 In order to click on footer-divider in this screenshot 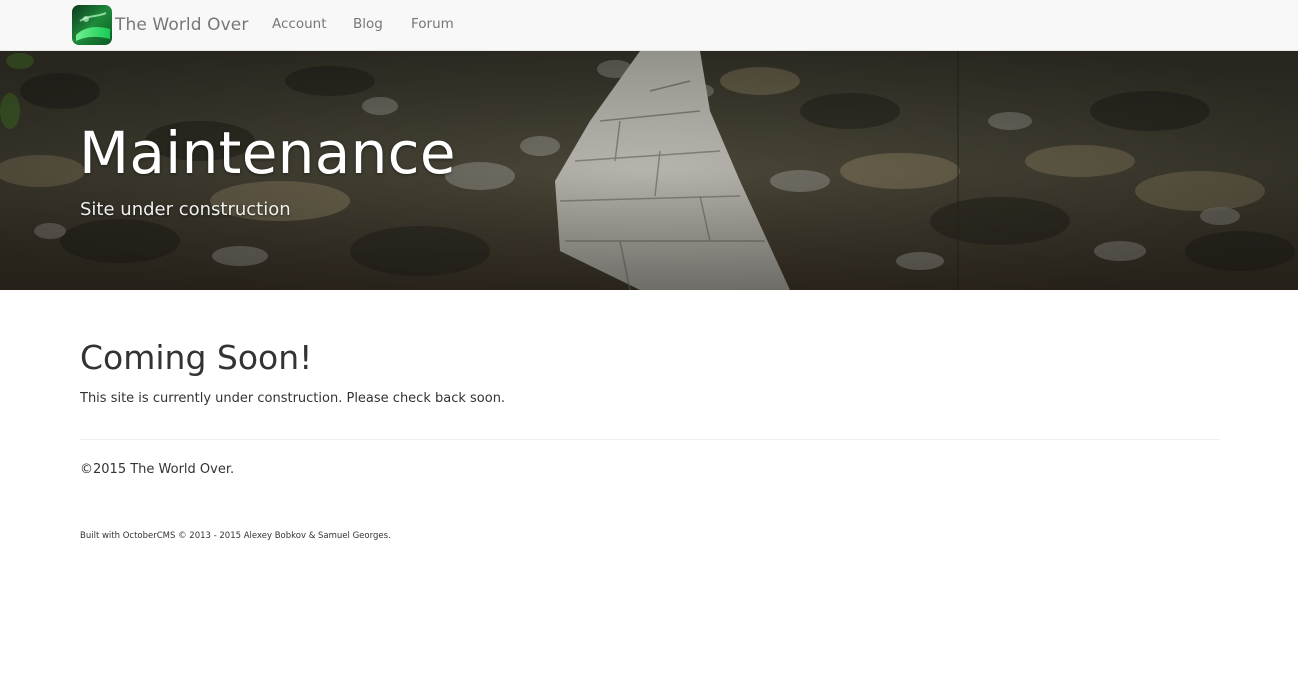, I will do `click(650, 439)`.